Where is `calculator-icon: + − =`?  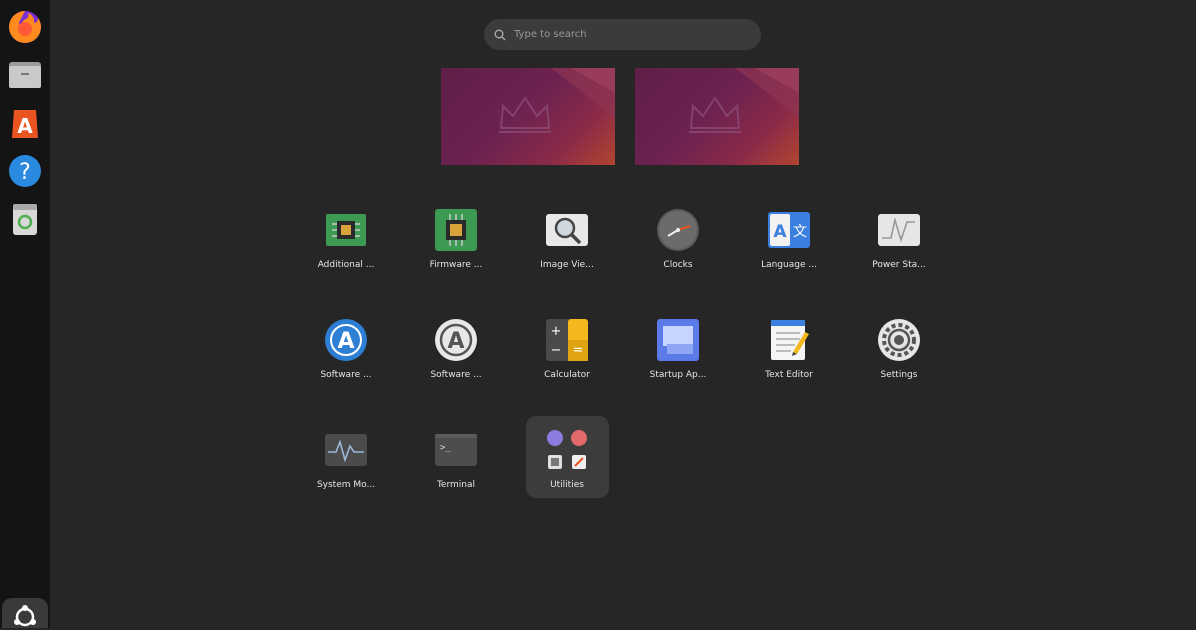
calculator-icon: + − = is located at coordinates (567, 340).